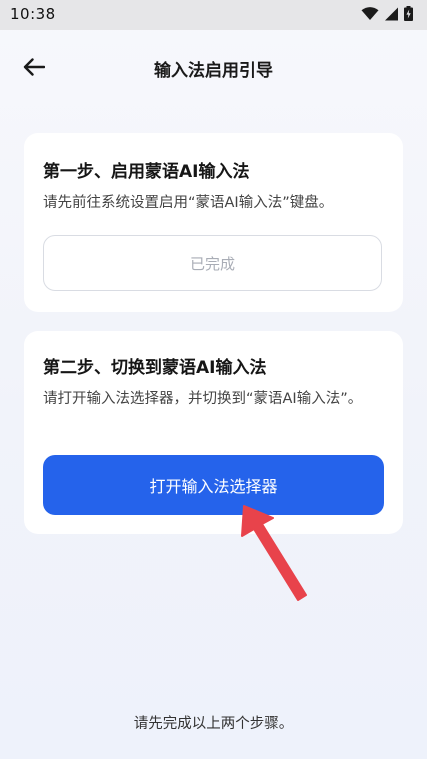 This screenshot has height=759, width=427. What do you see at coordinates (146, 172) in the screenshot?
I see `step1-title: 第一步、启用蒙语AI输入法` at bounding box center [146, 172].